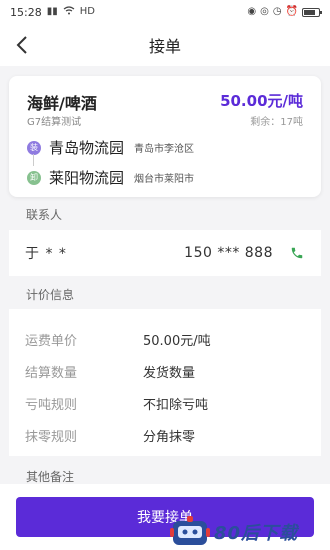 This screenshot has height=550, width=330. I want to click on load-city: 青岛市李沧区, so click(164, 149).